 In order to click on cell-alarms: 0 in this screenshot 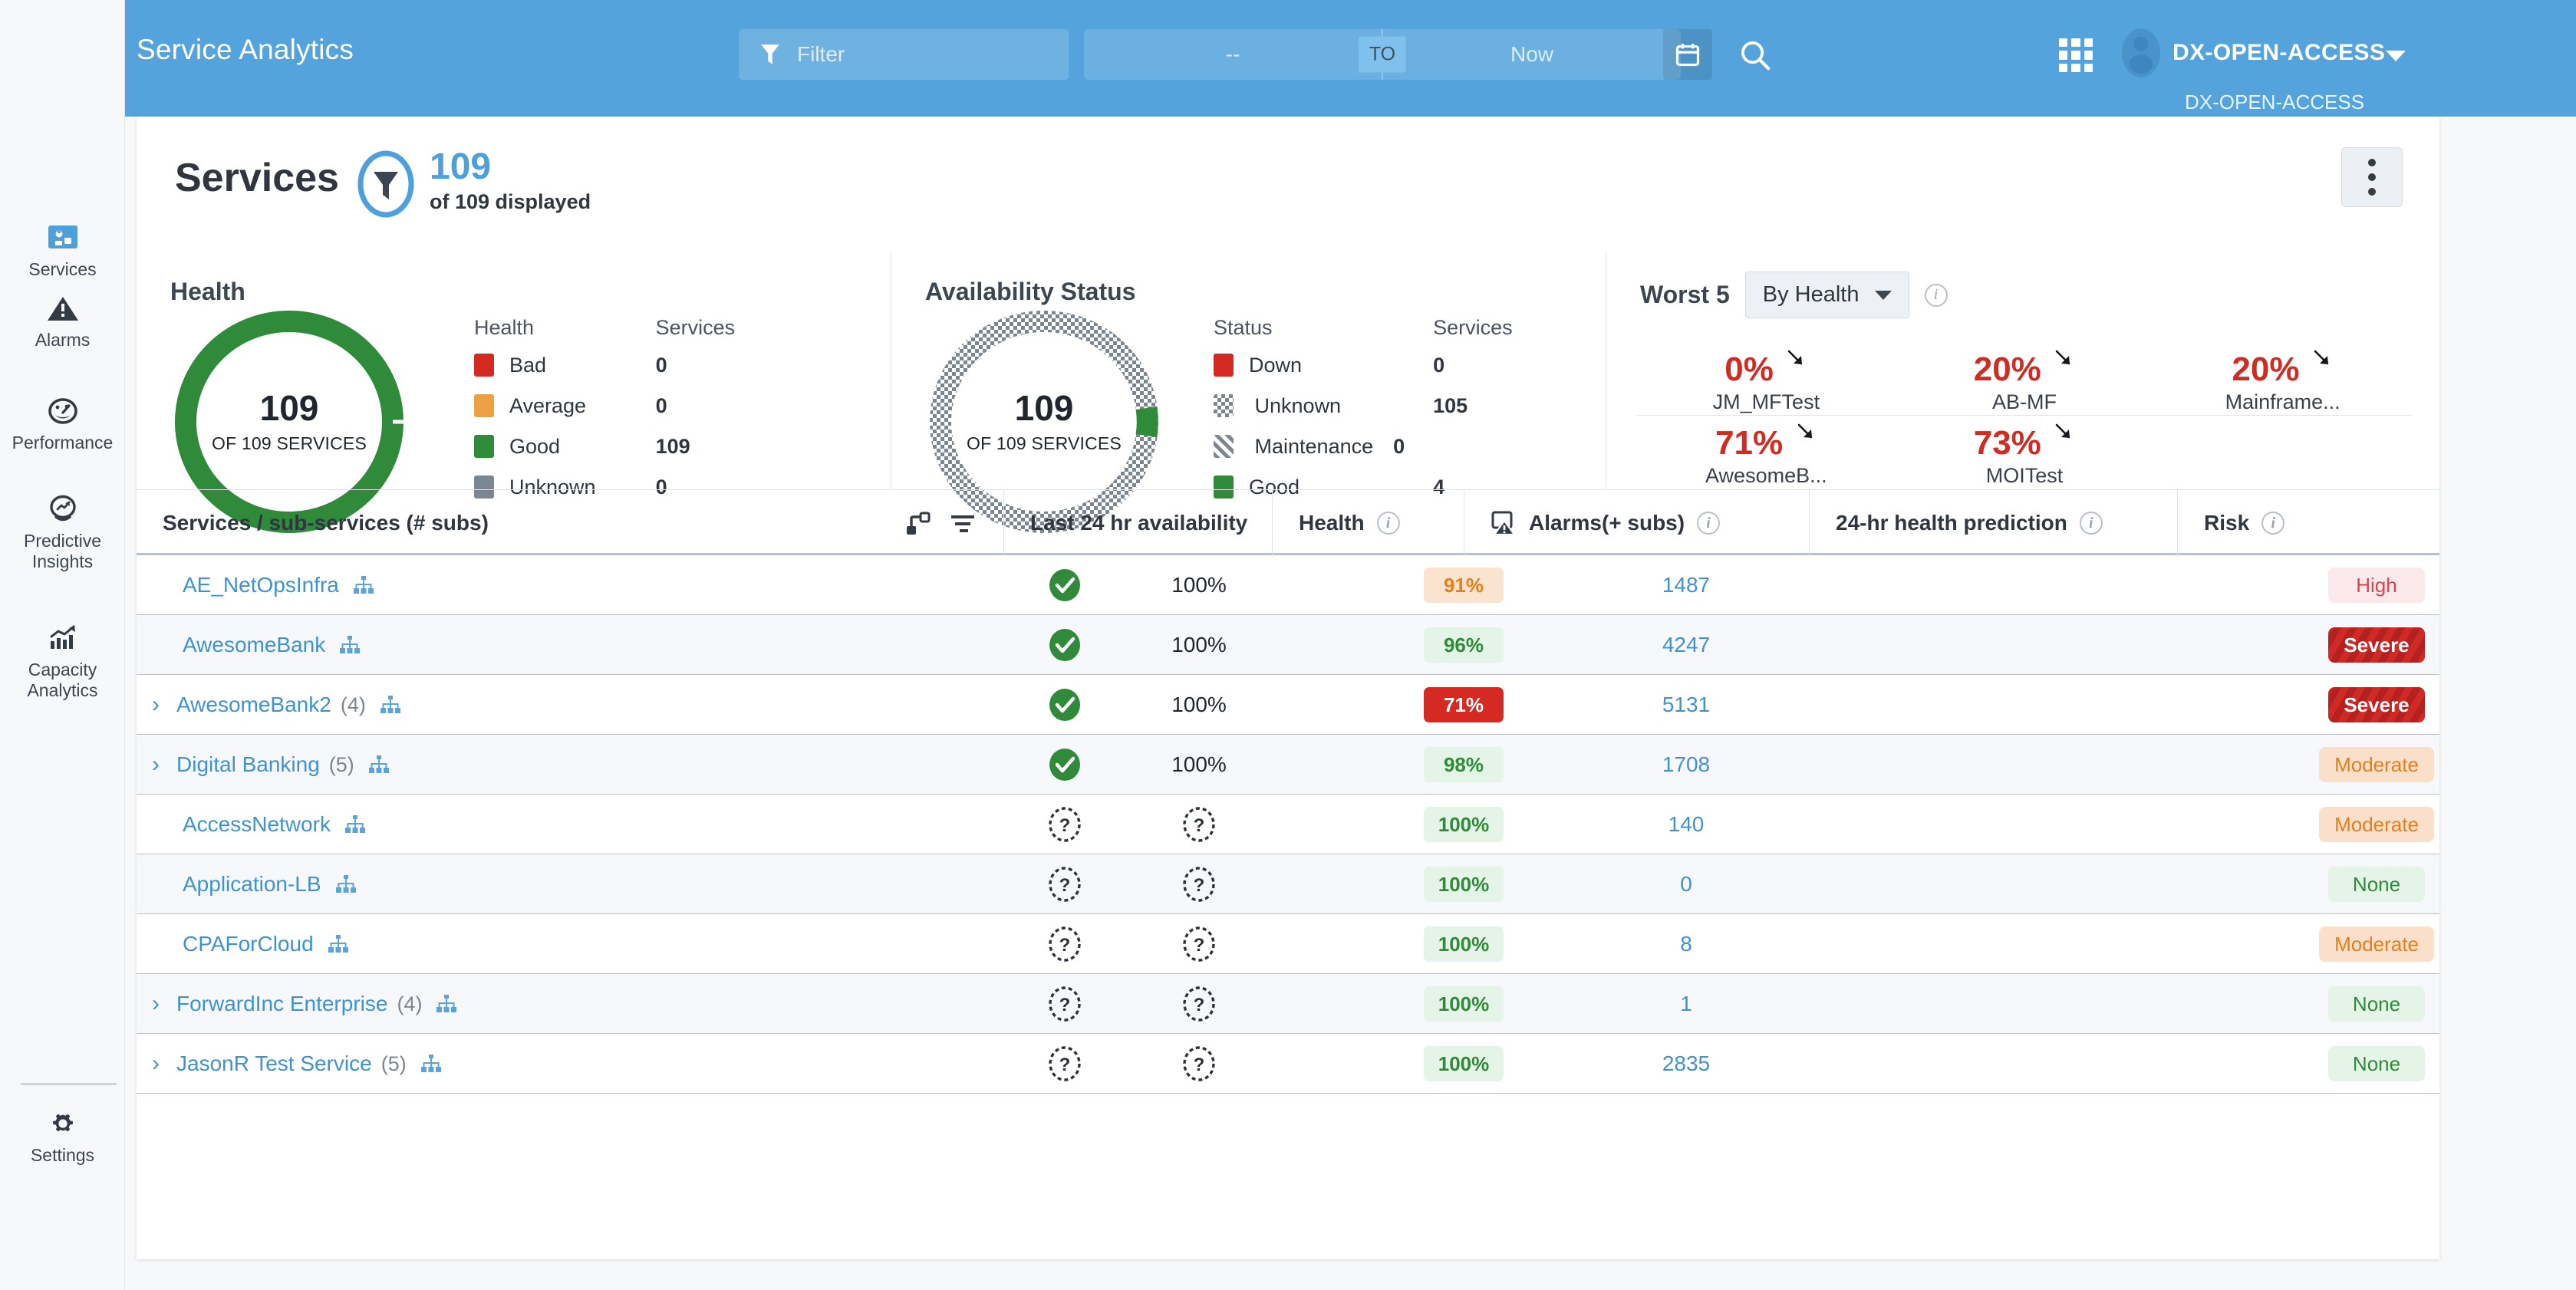, I will do `click(1686, 884)`.